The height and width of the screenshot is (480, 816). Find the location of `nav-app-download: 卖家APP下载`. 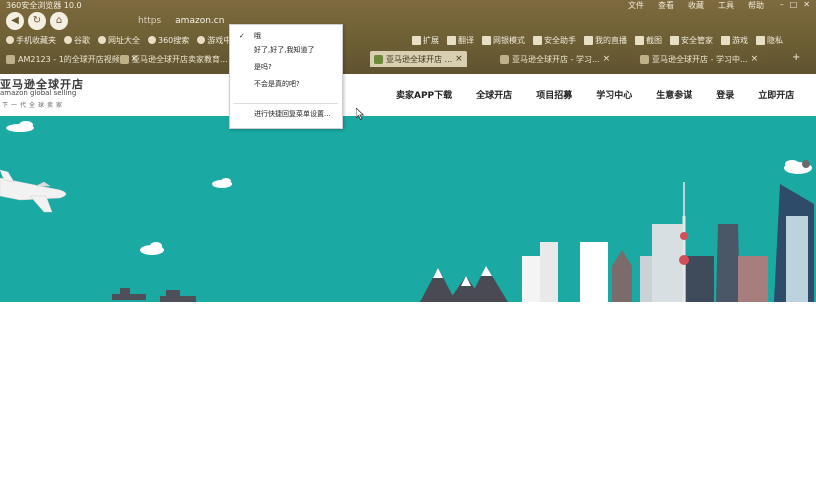

nav-app-download: 卖家APP下载 is located at coordinates (424, 94).